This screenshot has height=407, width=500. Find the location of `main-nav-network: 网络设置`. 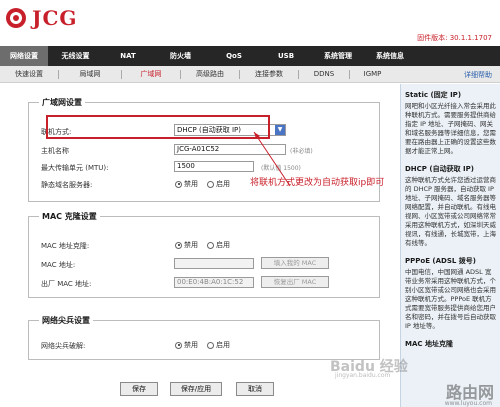

main-nav-network: 网络设置 is located at coordinates (24, 56).